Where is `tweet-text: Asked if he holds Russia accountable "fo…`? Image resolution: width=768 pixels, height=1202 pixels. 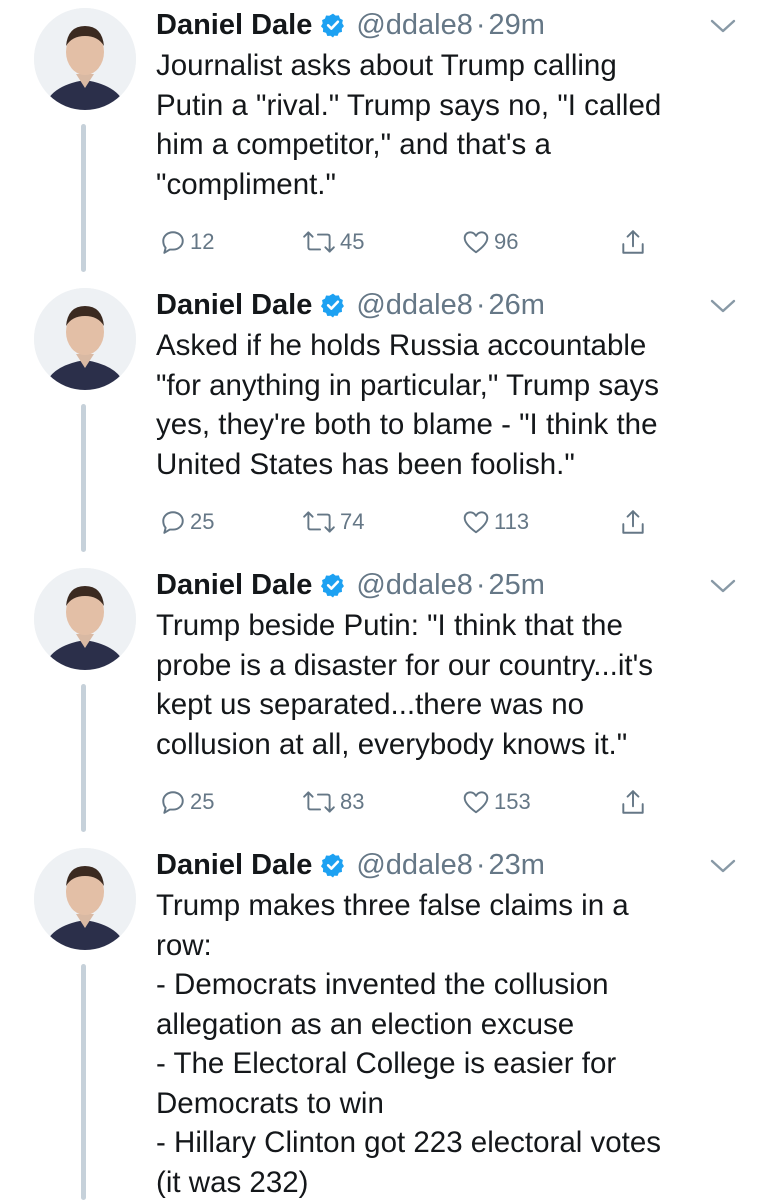 tweet-text: Asked if he holds Russia accountable "fo… is located at coordinates (451, 405).